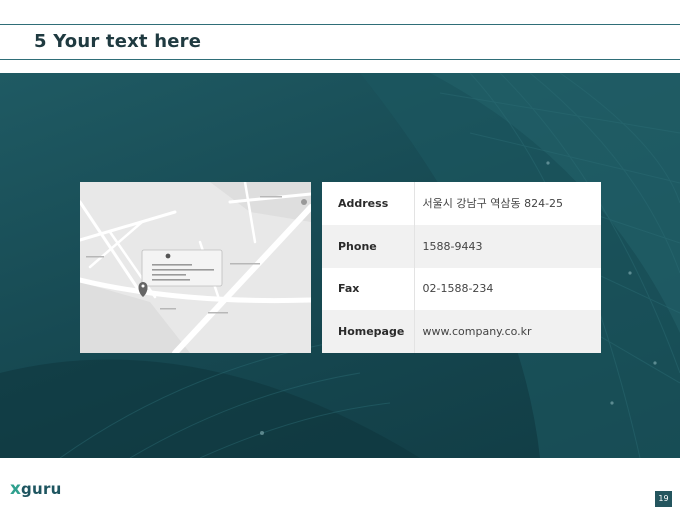 The width and height of the screenshot is (680, 510). What do you see at coordinates (493, 204) in the screenshot?
I see `address-value: 서울시 강남구 역삼동 824-25` at bounding box center [493, 204].